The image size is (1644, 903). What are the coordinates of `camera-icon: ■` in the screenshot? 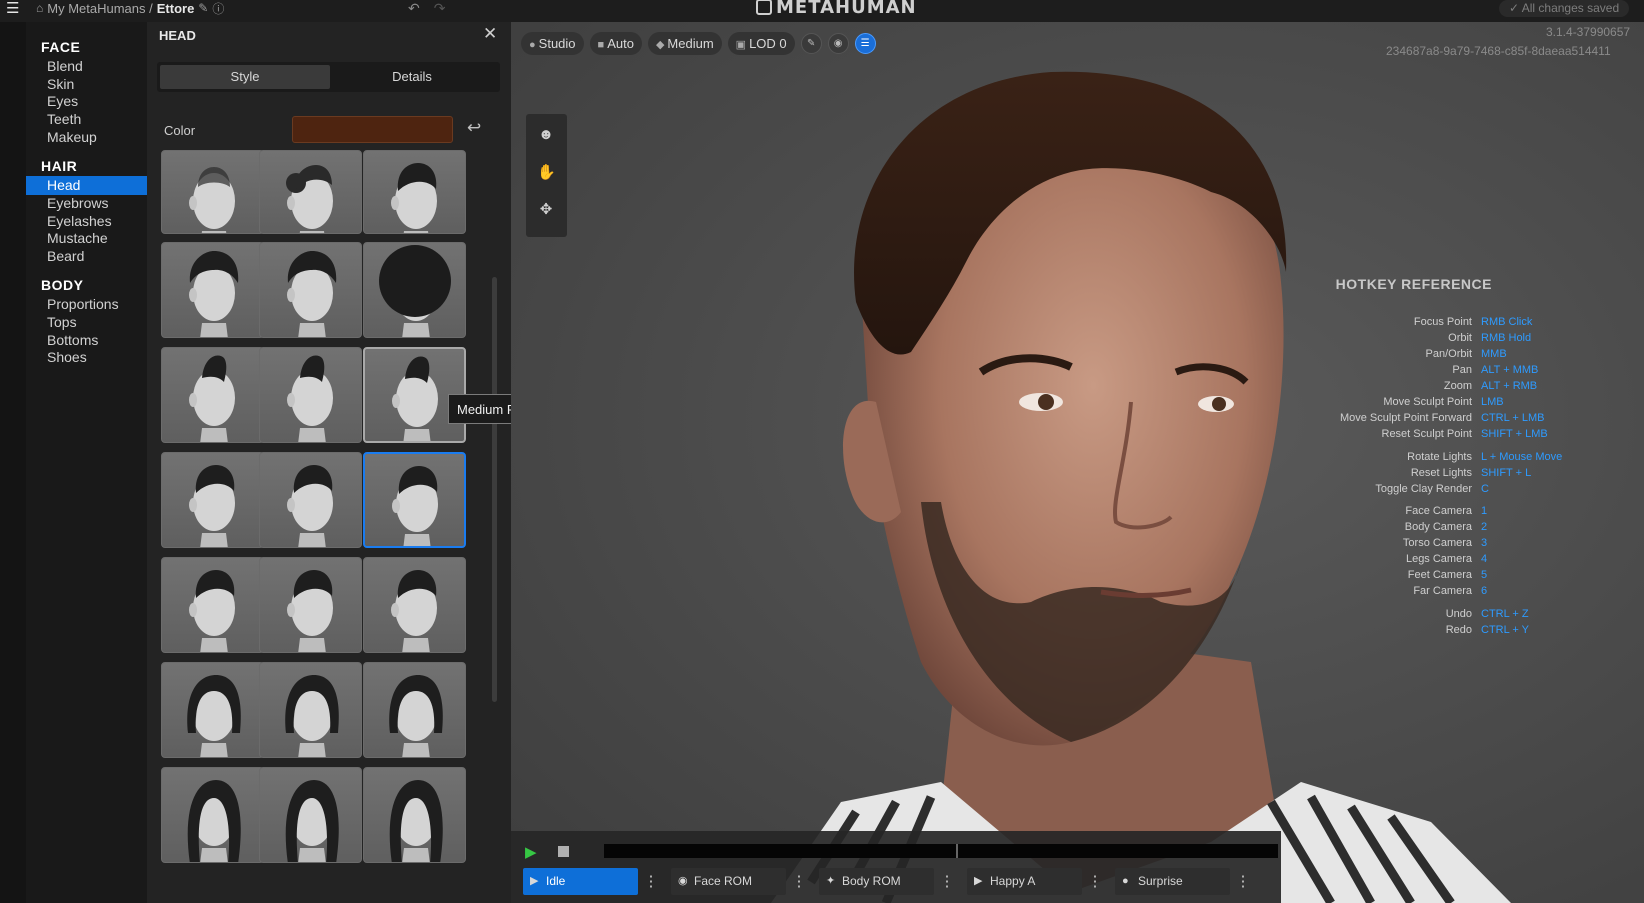 It's located at (601, 45).